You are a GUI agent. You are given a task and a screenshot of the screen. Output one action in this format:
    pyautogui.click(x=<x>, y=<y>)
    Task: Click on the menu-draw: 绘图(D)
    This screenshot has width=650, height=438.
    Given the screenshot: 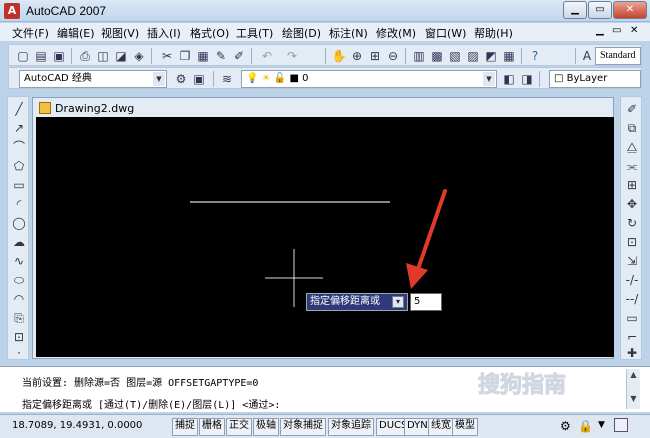 What is the action you would take?
    pyautogui.click(x=301, y=33)
    